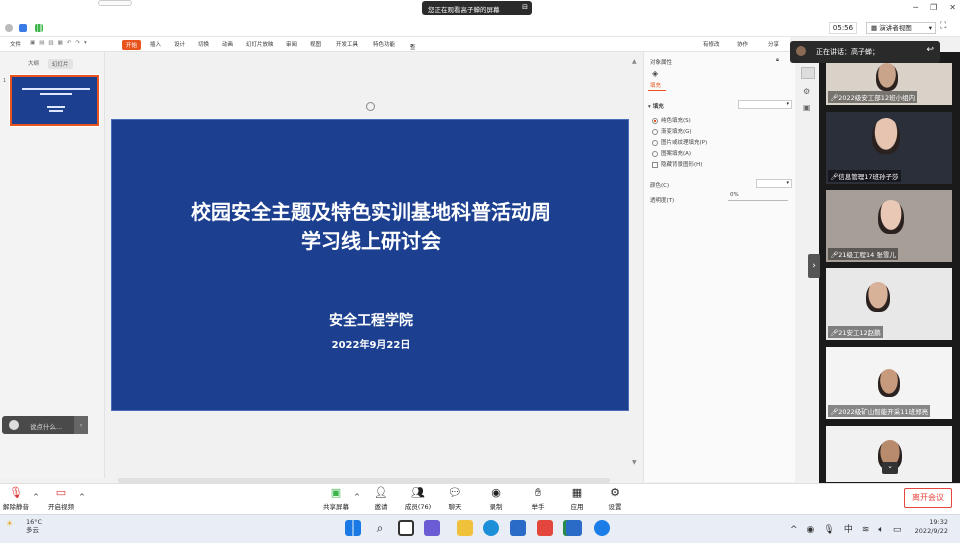 This screenshot has width=960, height=543. Describe the element at coordinates (336, 498) in the screenshot. I see `share-screen-button: ▣ 共享屏幕` at that location.